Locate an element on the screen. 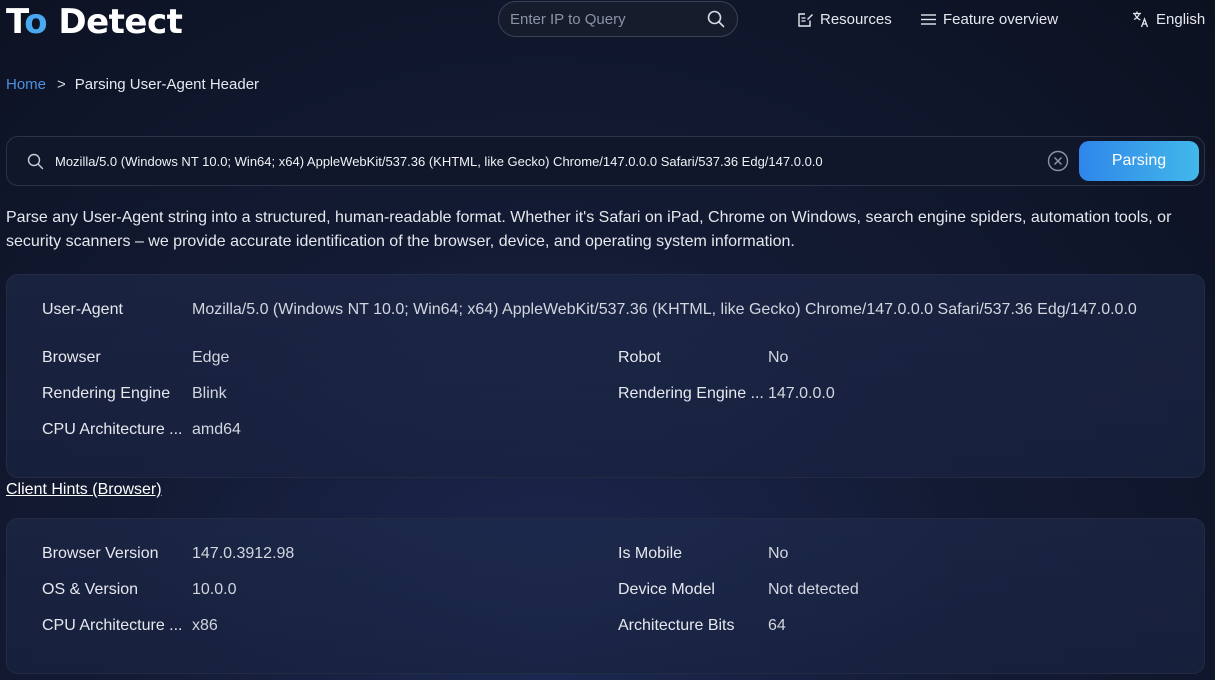  nav-feature-overview: Feature overview is located at coordinates (989, 19).